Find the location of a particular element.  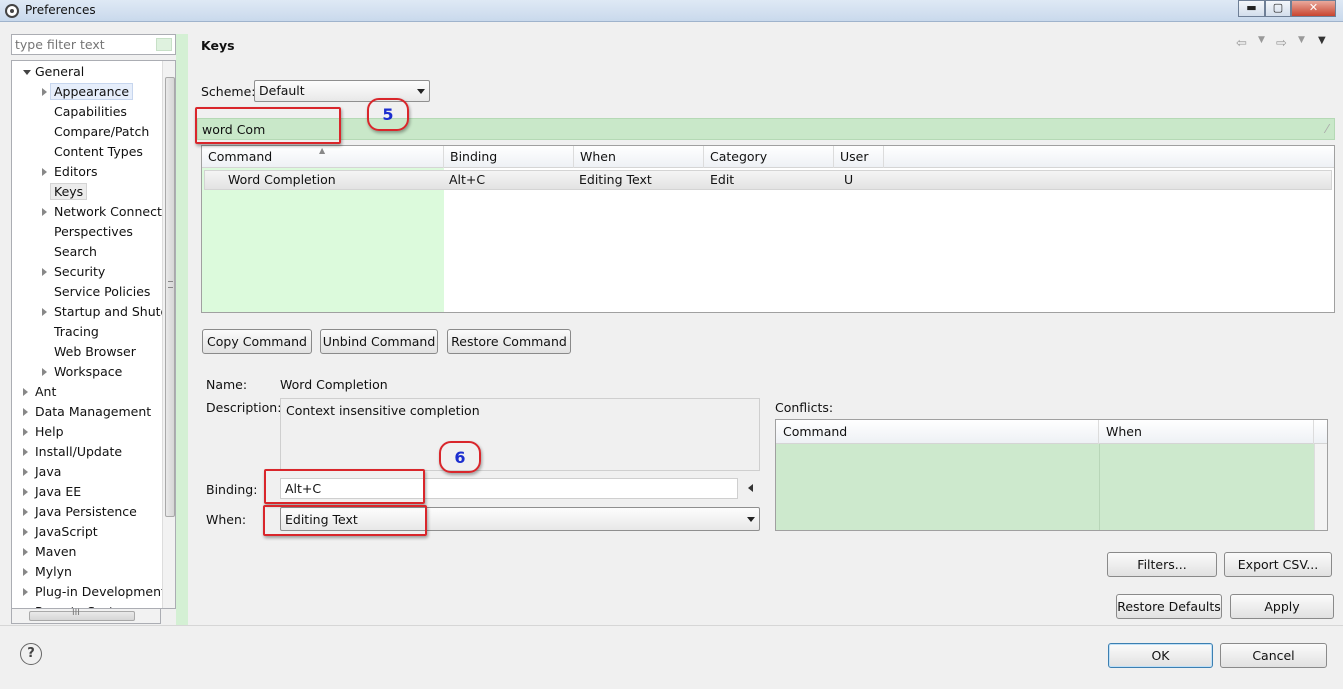

tree-item: Appearance is located at coordinates (92, 92).